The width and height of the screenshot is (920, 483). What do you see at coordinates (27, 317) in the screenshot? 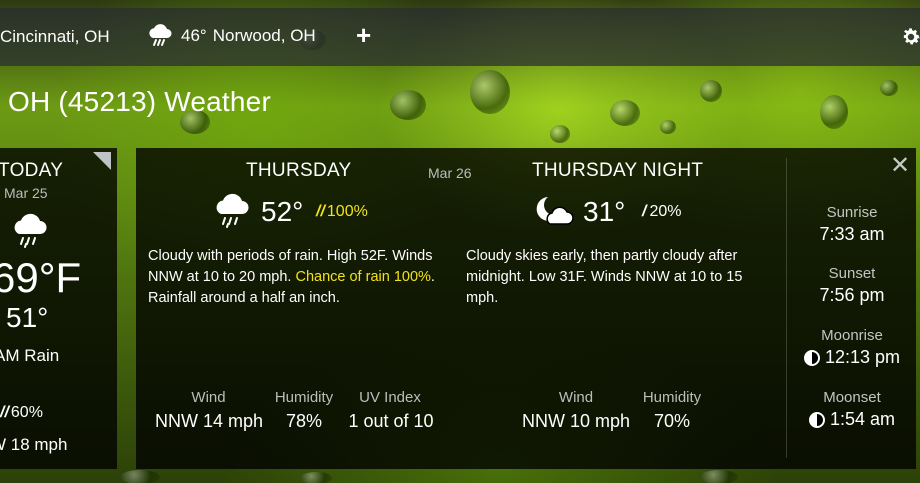
I see `today-low-temp: 51°` at bounding box center [27, 317].